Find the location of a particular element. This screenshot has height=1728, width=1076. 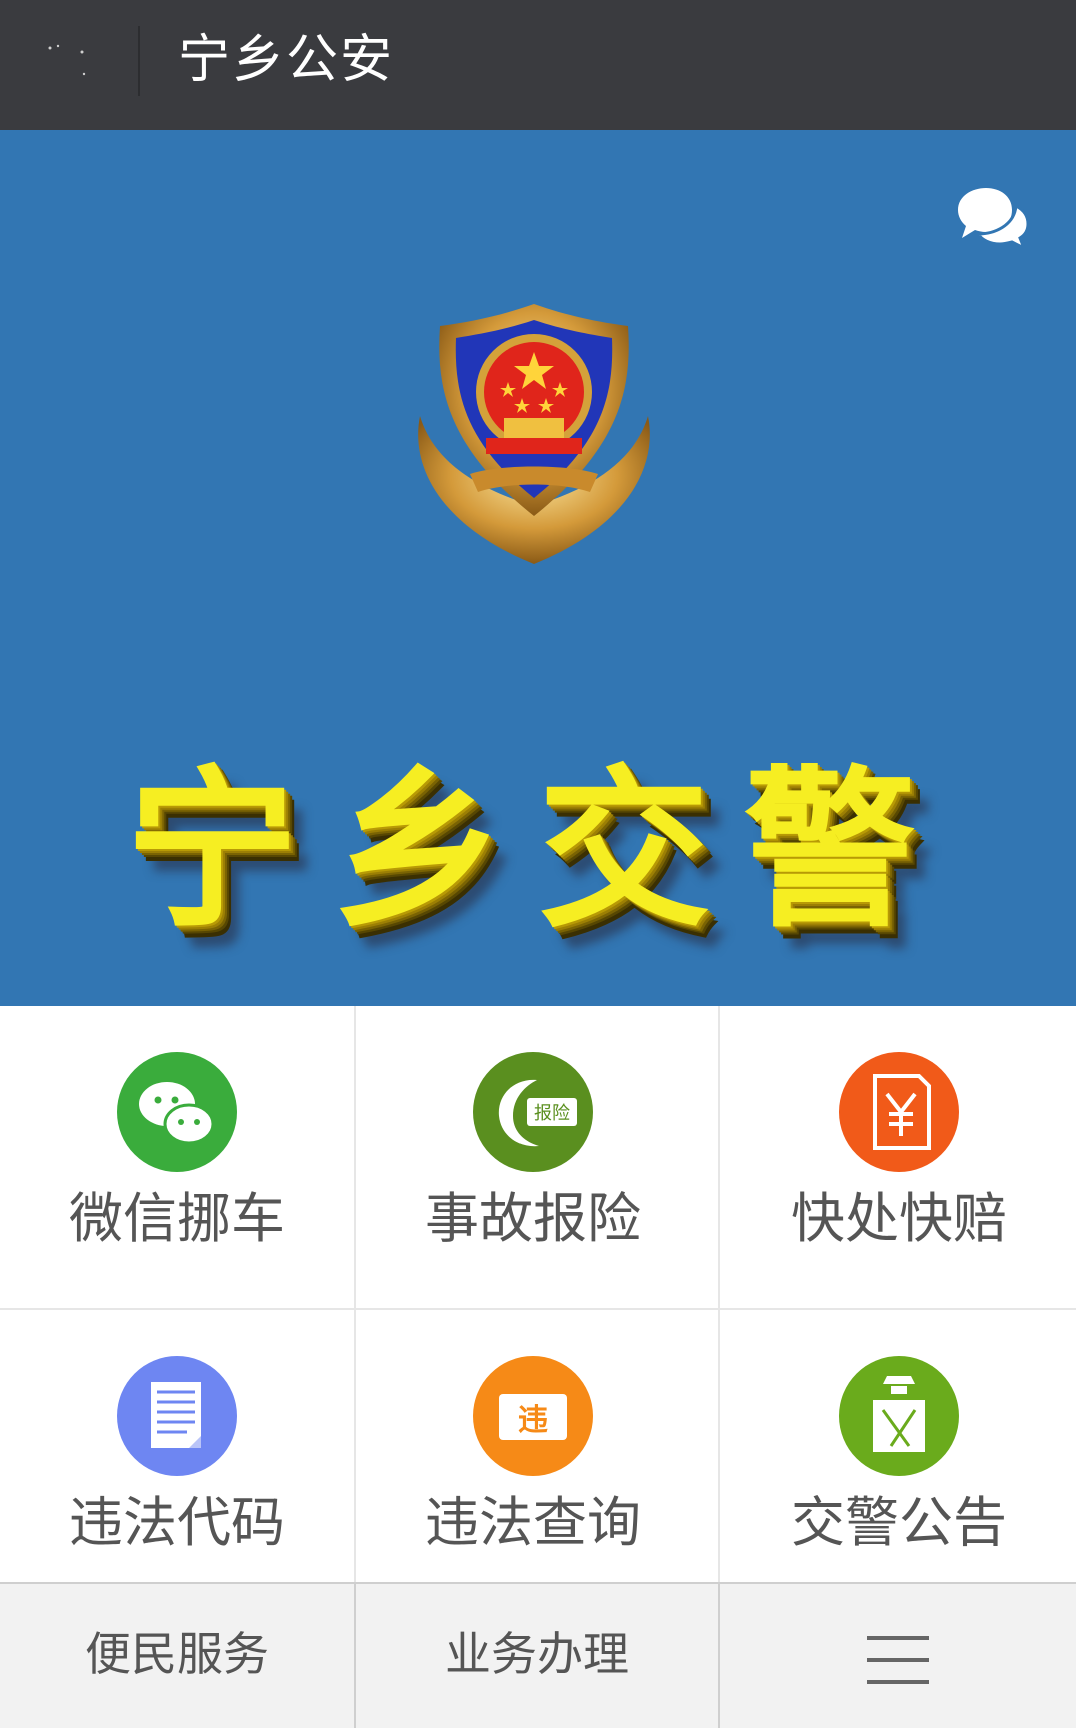

badge-text: 报险 is located at coordinates (552, 1113).